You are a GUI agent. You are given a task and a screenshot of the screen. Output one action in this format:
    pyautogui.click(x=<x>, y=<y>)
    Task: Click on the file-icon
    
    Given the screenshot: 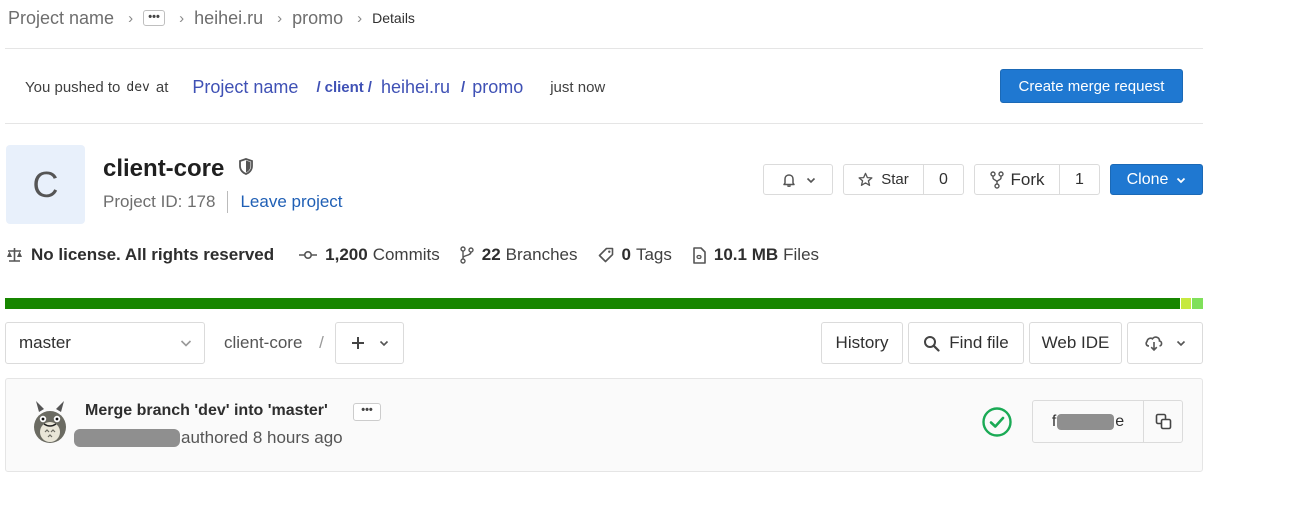 What is the action you would take?
    pyautogui.click(x=699, y=255)
    